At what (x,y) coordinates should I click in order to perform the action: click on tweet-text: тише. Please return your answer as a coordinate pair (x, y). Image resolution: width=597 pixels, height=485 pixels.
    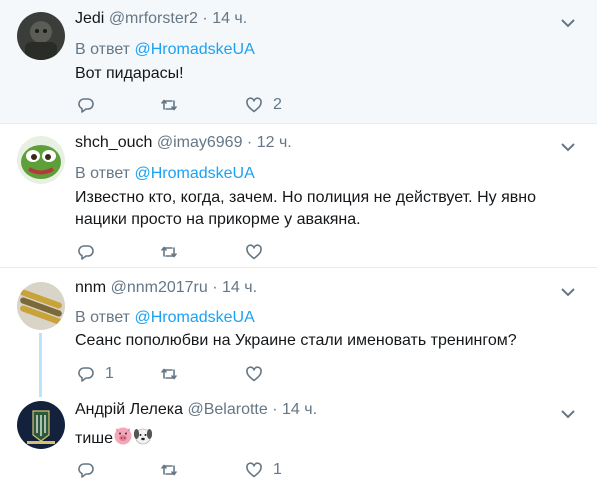
    Looking at the image, I should click on (325, 439).